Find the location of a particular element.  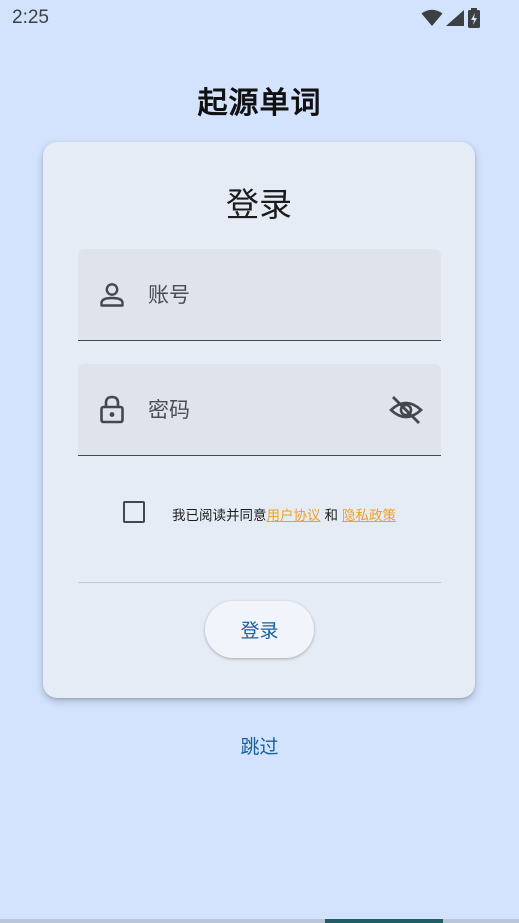

password-input is located at coordinates (263, 410).